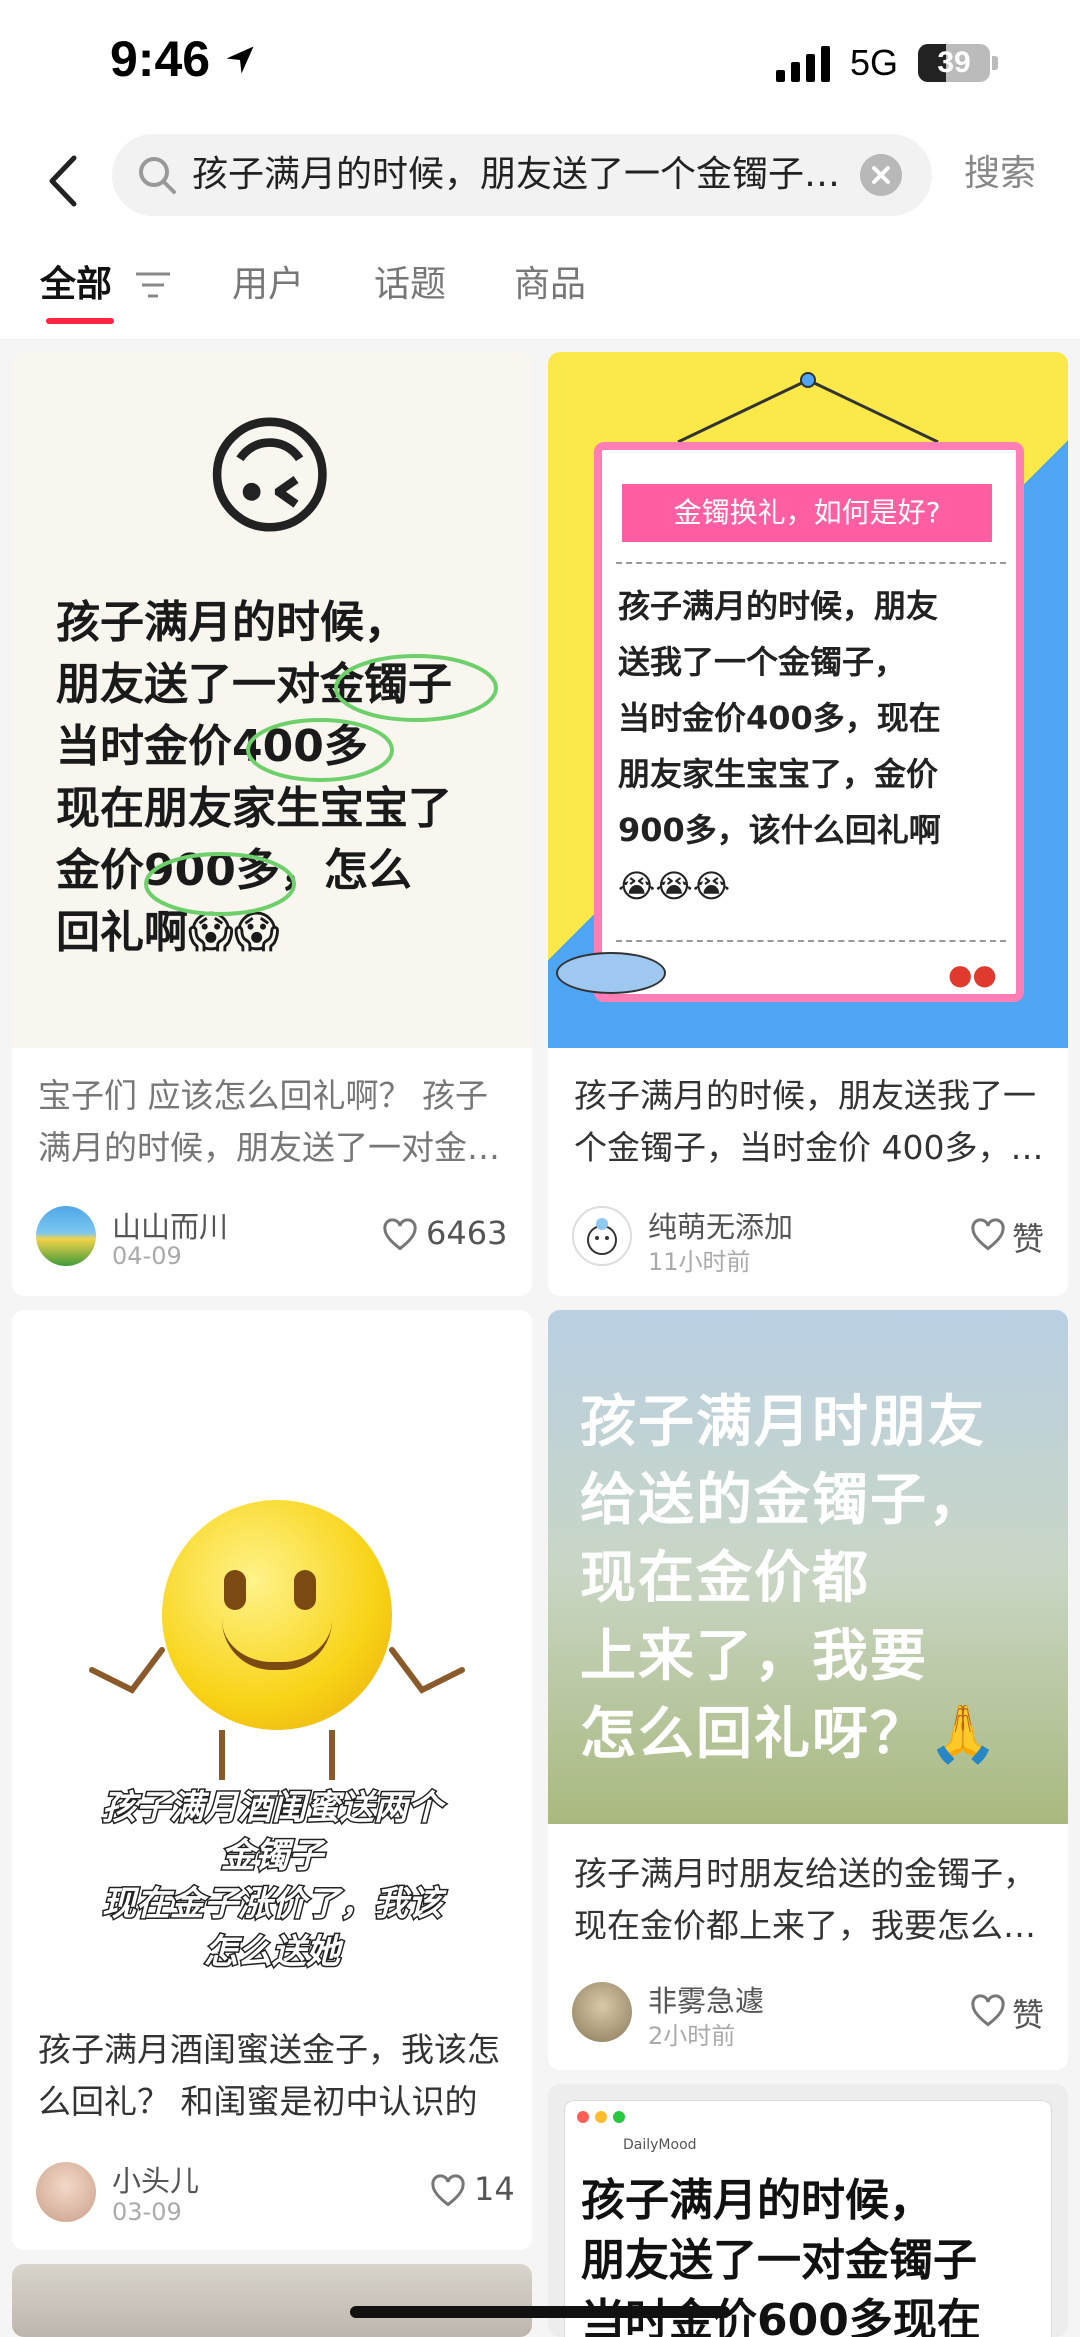  I want to click on browser-window-image: DailyMood 孩子满月的时候， 朋友送了一对金镯子 当时金价600多现在, so click(808, 2218).